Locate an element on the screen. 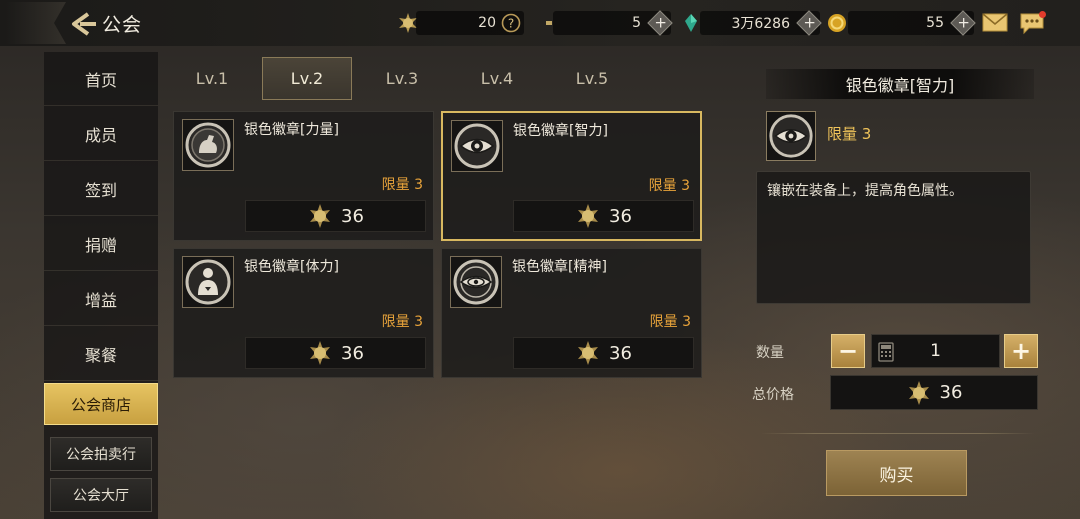 Image resolution: width=1080 pixels, height=519 pixels. sidebar-item-home: 首页 is located at coordinates (101, 79).